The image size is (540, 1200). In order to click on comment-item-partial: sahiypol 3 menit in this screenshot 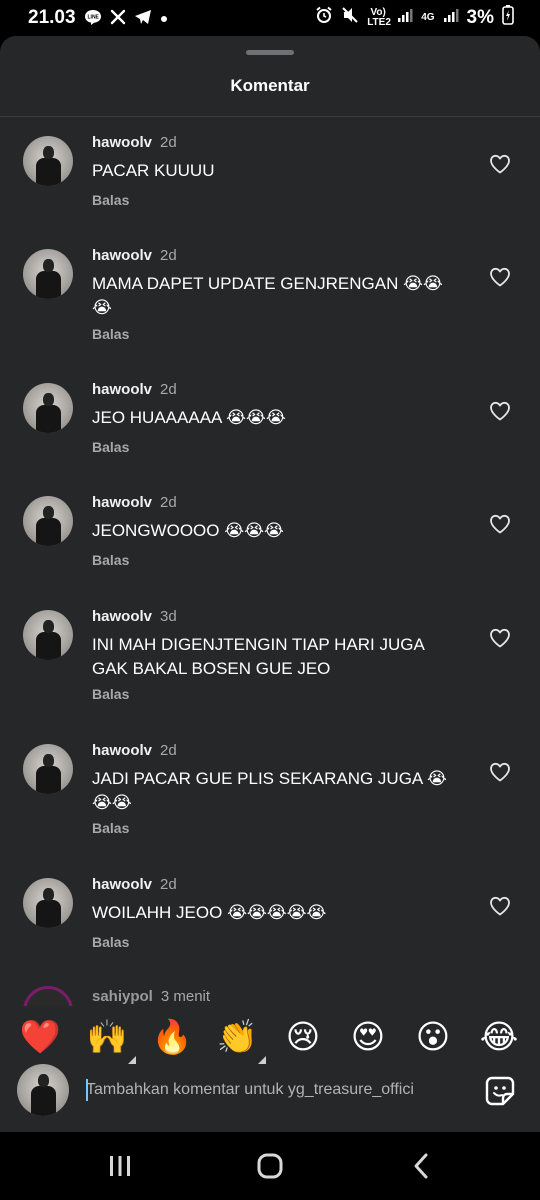, I will do `click(270, 996)`.